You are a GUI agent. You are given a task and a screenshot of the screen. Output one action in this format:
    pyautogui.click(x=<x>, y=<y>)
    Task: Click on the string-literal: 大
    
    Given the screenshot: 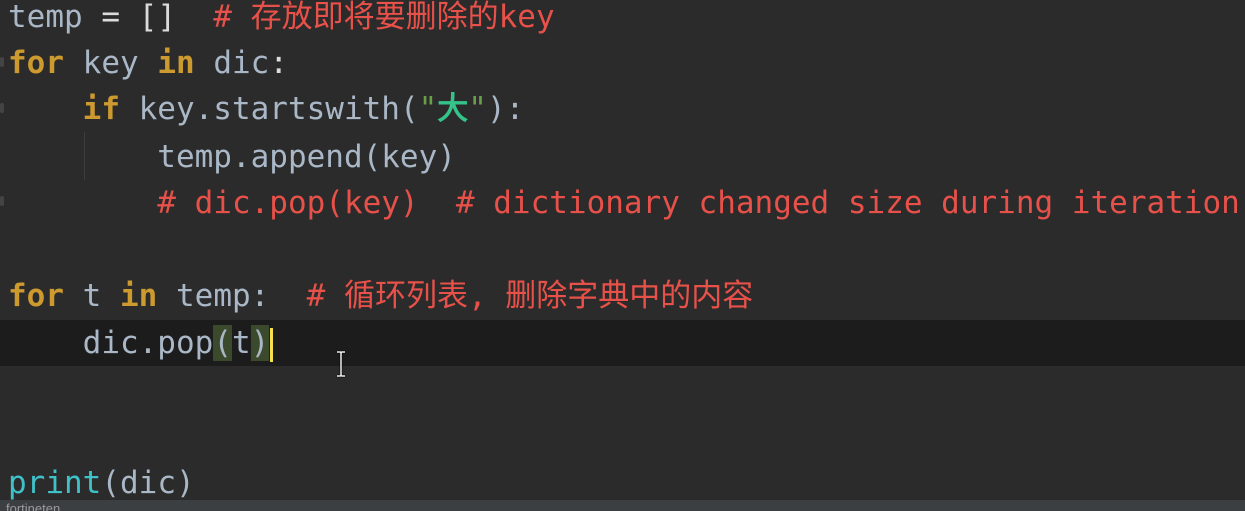 What is the action you would take?
    pyautogui.click(x=453, y=109)
    